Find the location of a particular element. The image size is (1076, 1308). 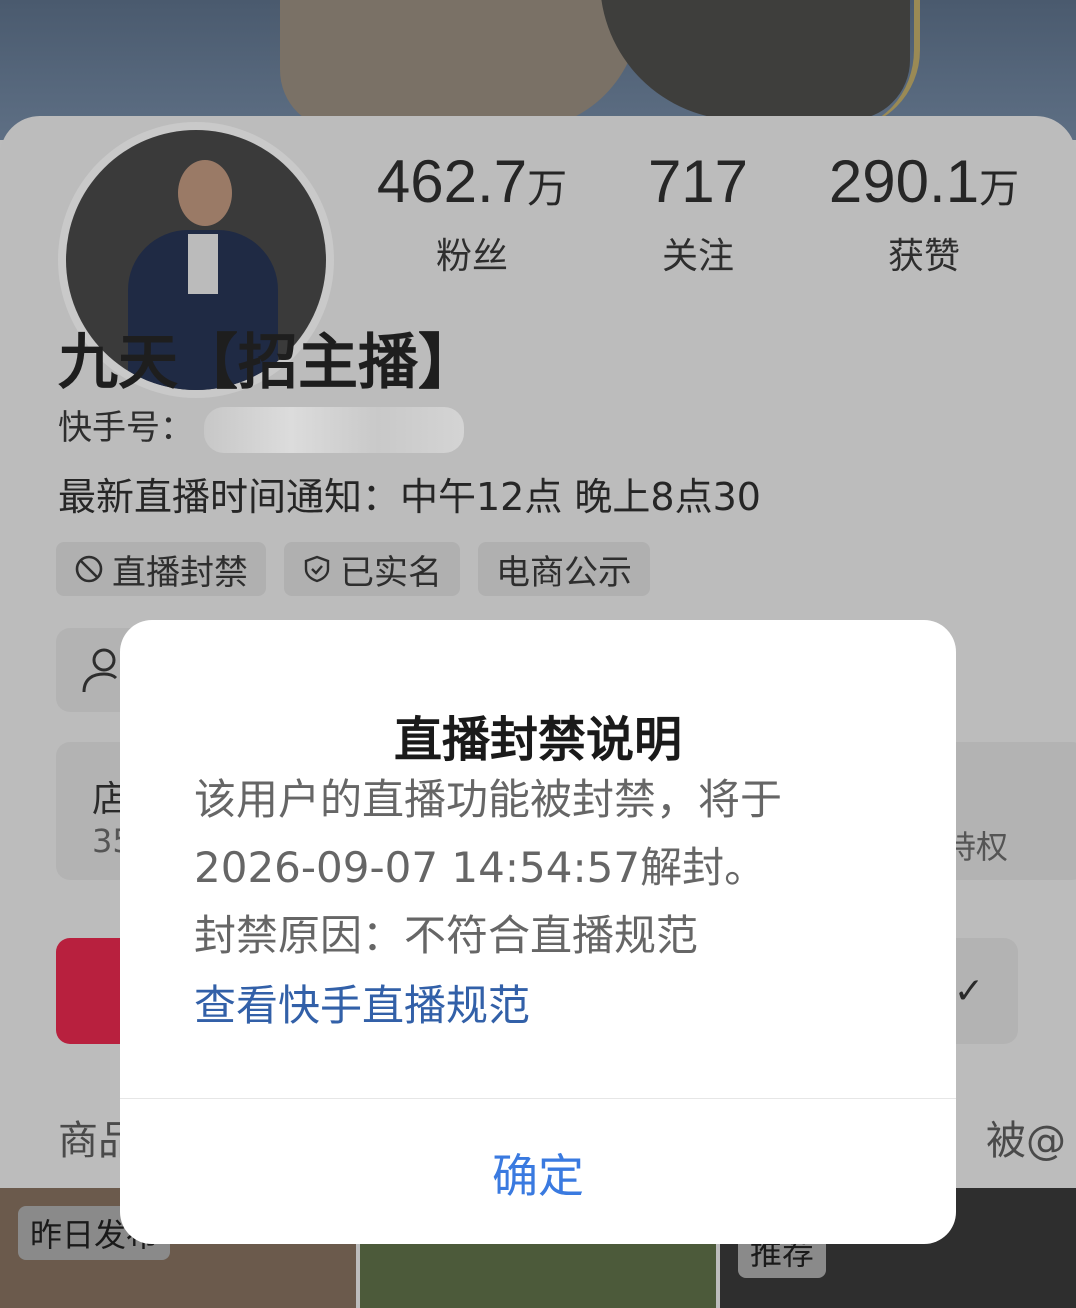

tag-verified: 已实名 is located at coordinates (372, 569).